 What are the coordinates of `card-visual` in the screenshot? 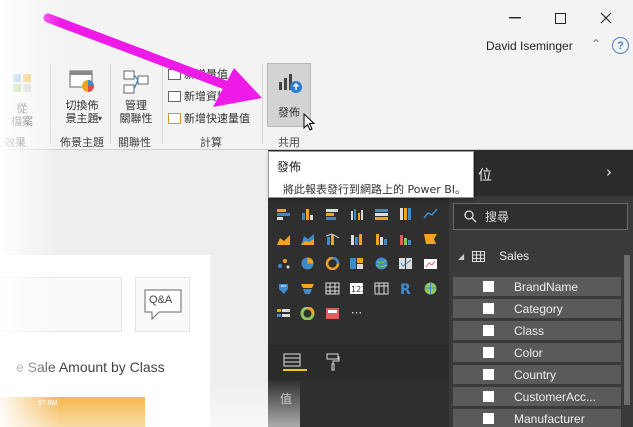 It's located at (61, 304).